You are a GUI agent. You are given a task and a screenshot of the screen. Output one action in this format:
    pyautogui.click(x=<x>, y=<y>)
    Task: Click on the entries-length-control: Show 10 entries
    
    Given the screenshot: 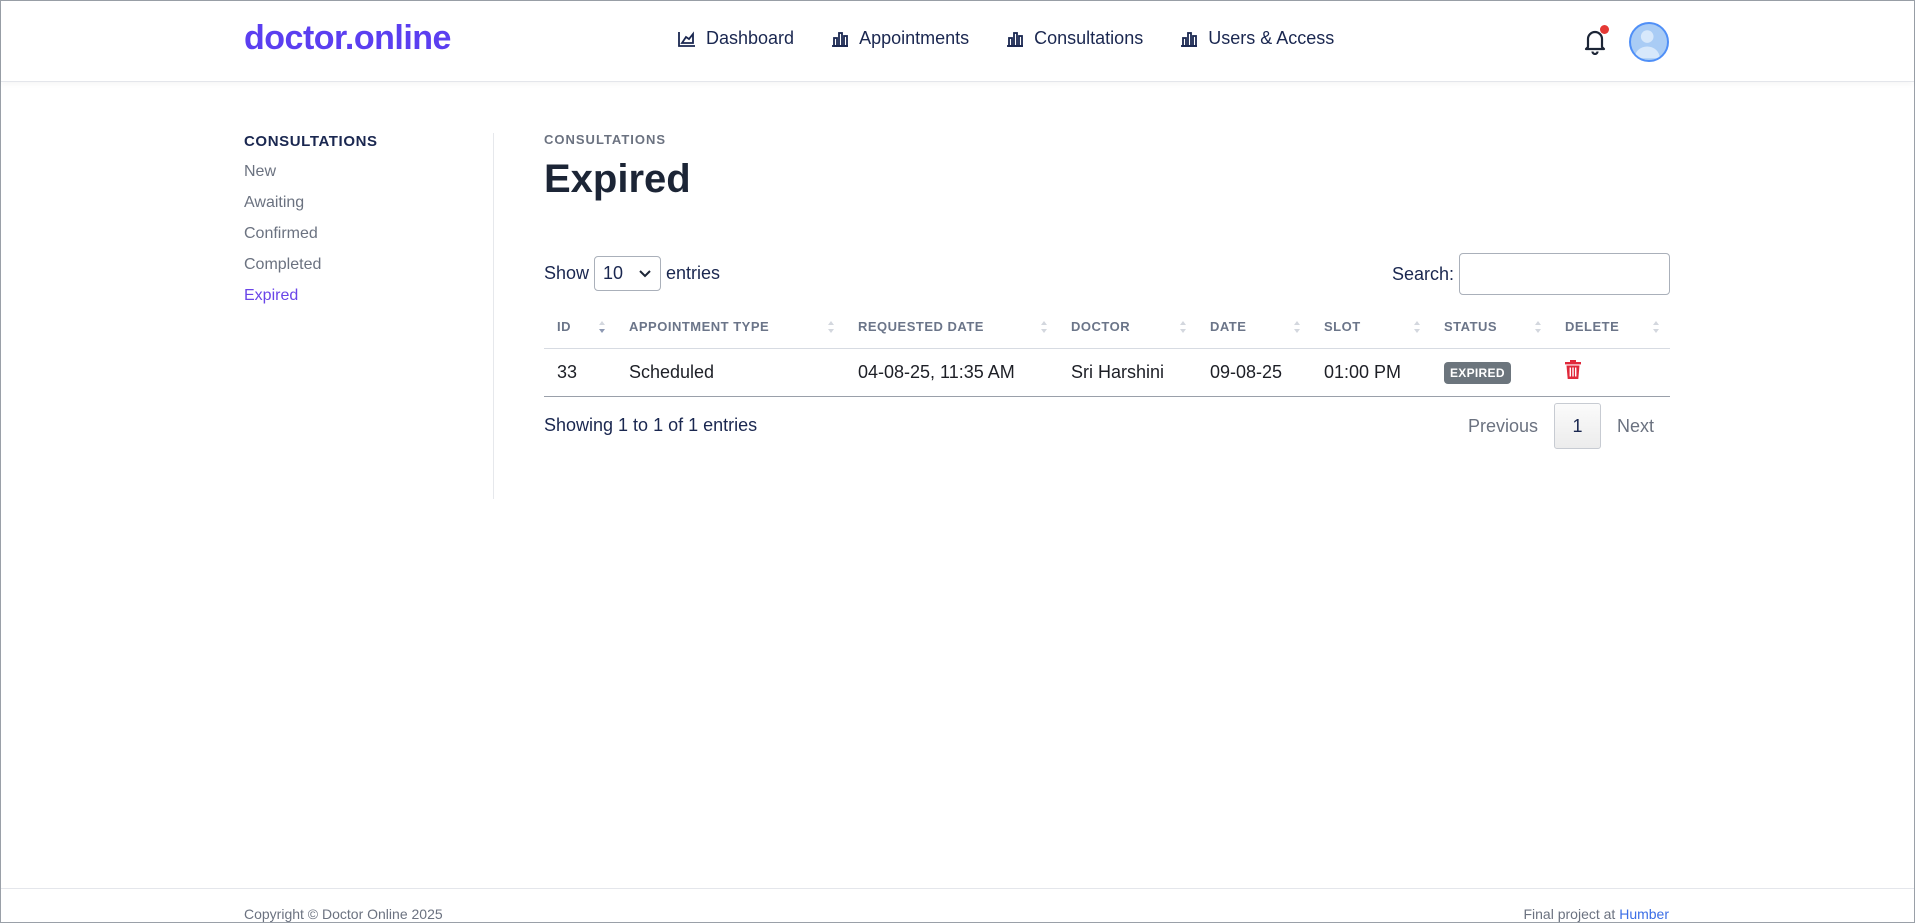 What is the action you would take?
    pyautogui.click(x=632, y=273)
    